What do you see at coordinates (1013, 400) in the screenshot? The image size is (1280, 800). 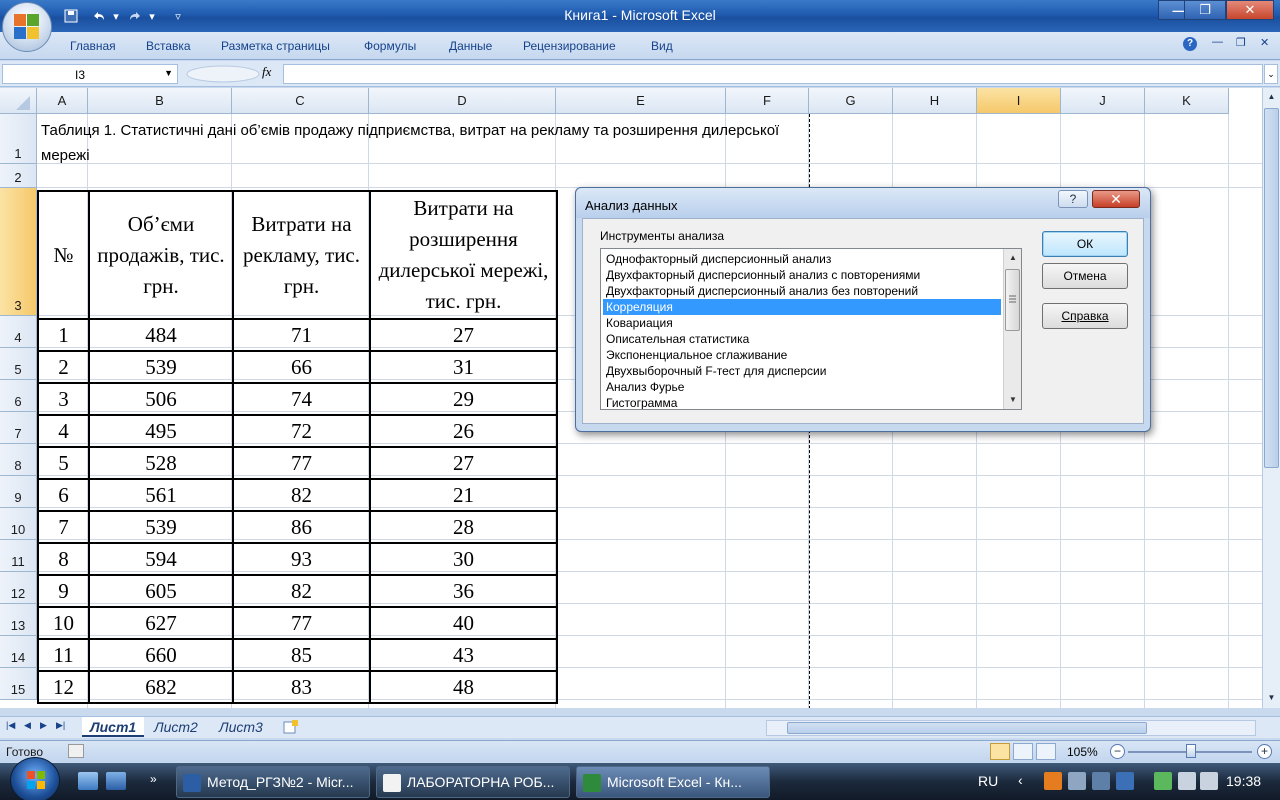 I see `list-scroll-down-icon: ▼` at bounding box center [1013, 400].